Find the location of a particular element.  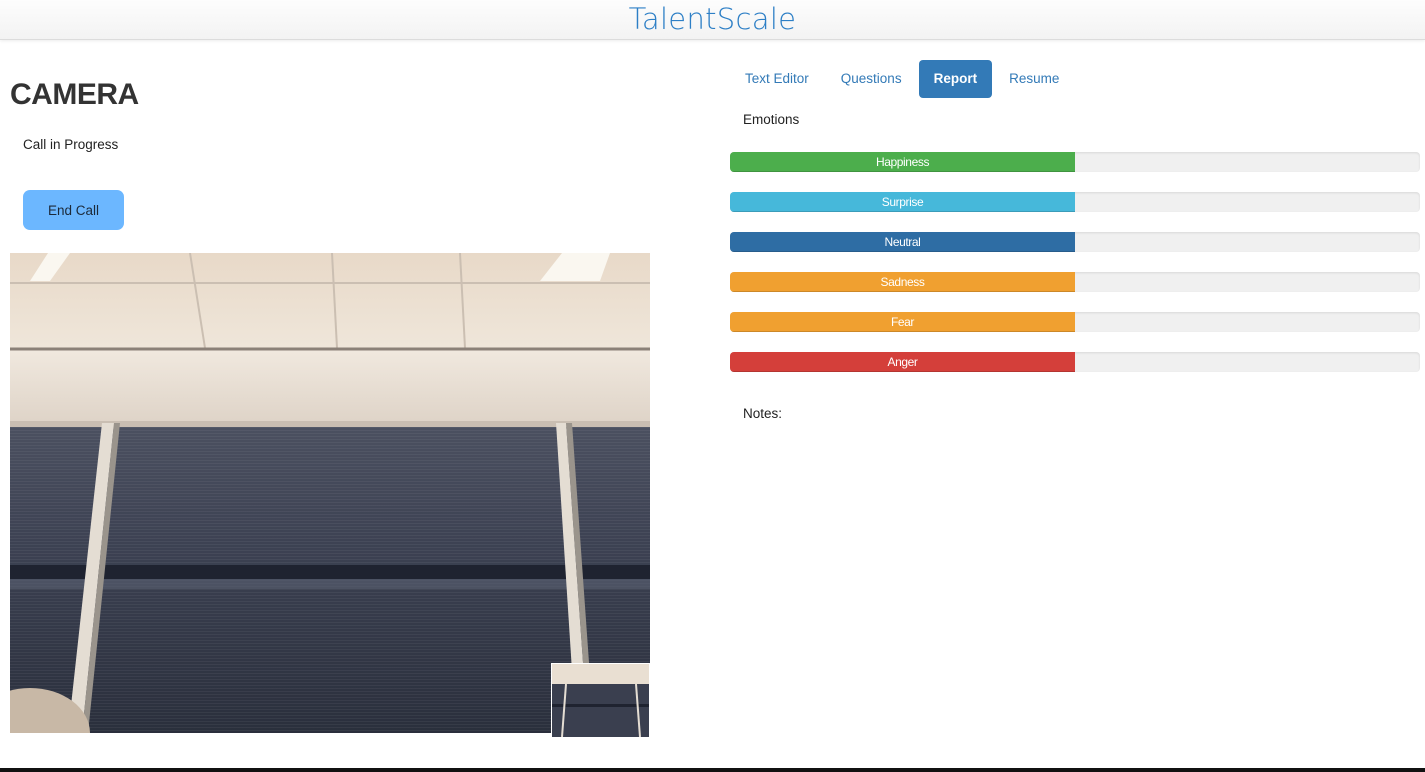

tab-questions: Questions is located at coordinates (871, 79).